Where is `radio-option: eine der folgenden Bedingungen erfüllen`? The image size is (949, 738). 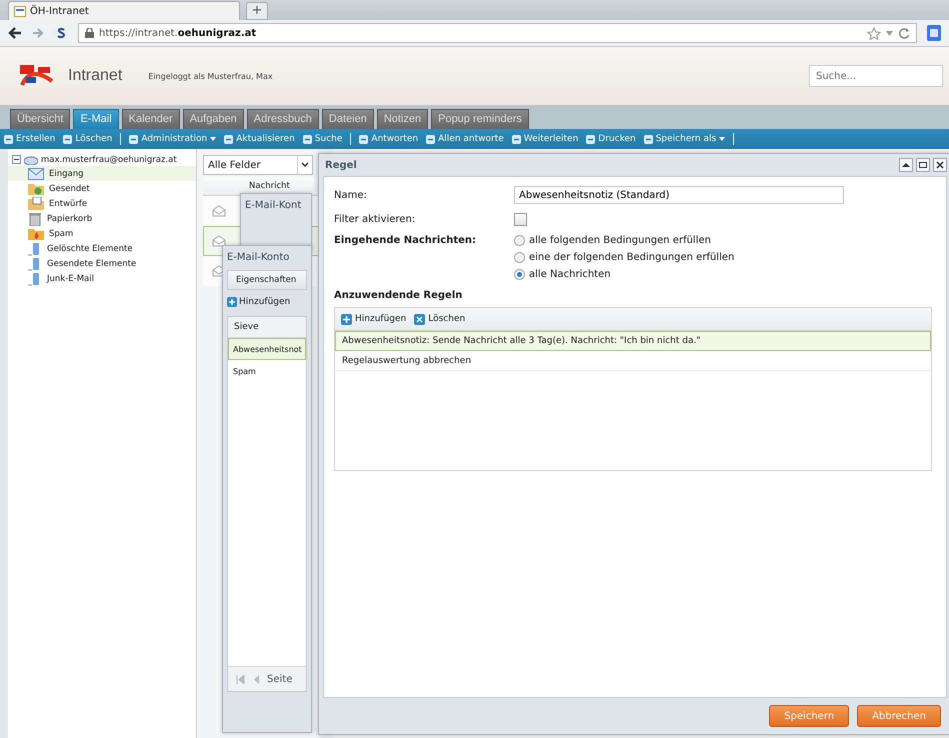
radio-option: eine der folgenden Bedingungen erfüllen is located at coordinates (725, 257).